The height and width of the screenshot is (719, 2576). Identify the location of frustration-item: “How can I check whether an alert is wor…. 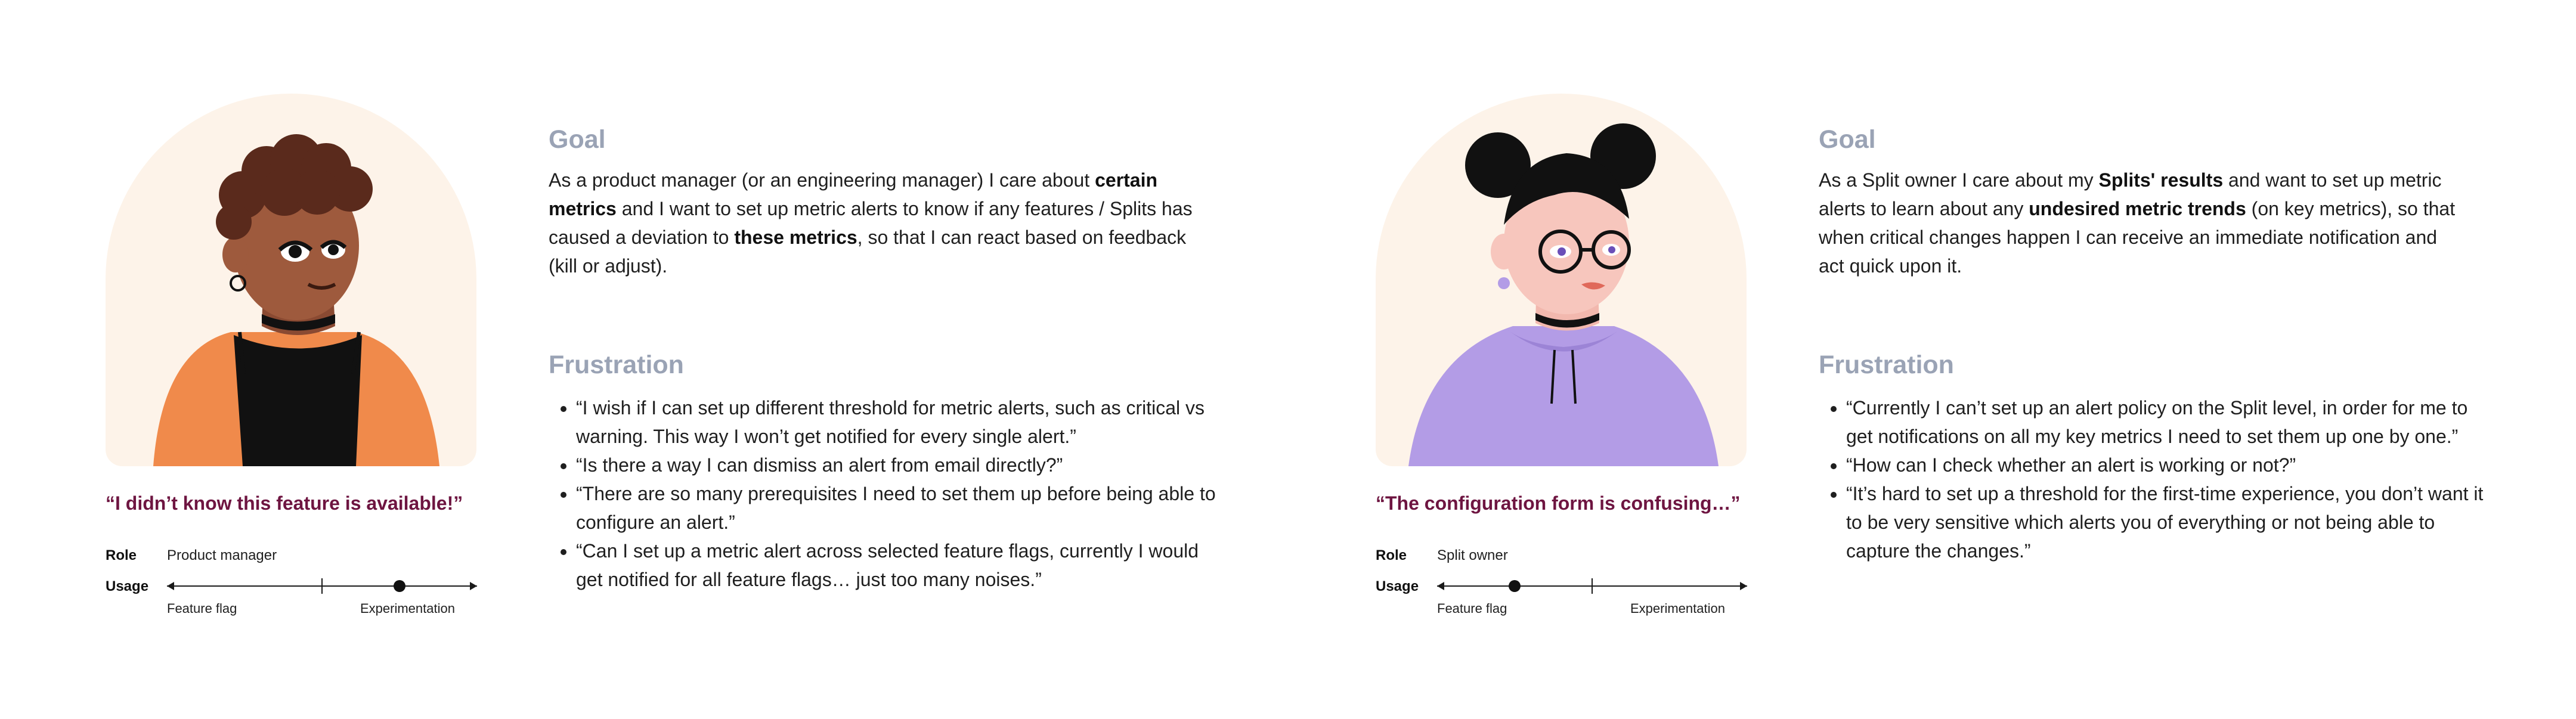
(2171, 465).